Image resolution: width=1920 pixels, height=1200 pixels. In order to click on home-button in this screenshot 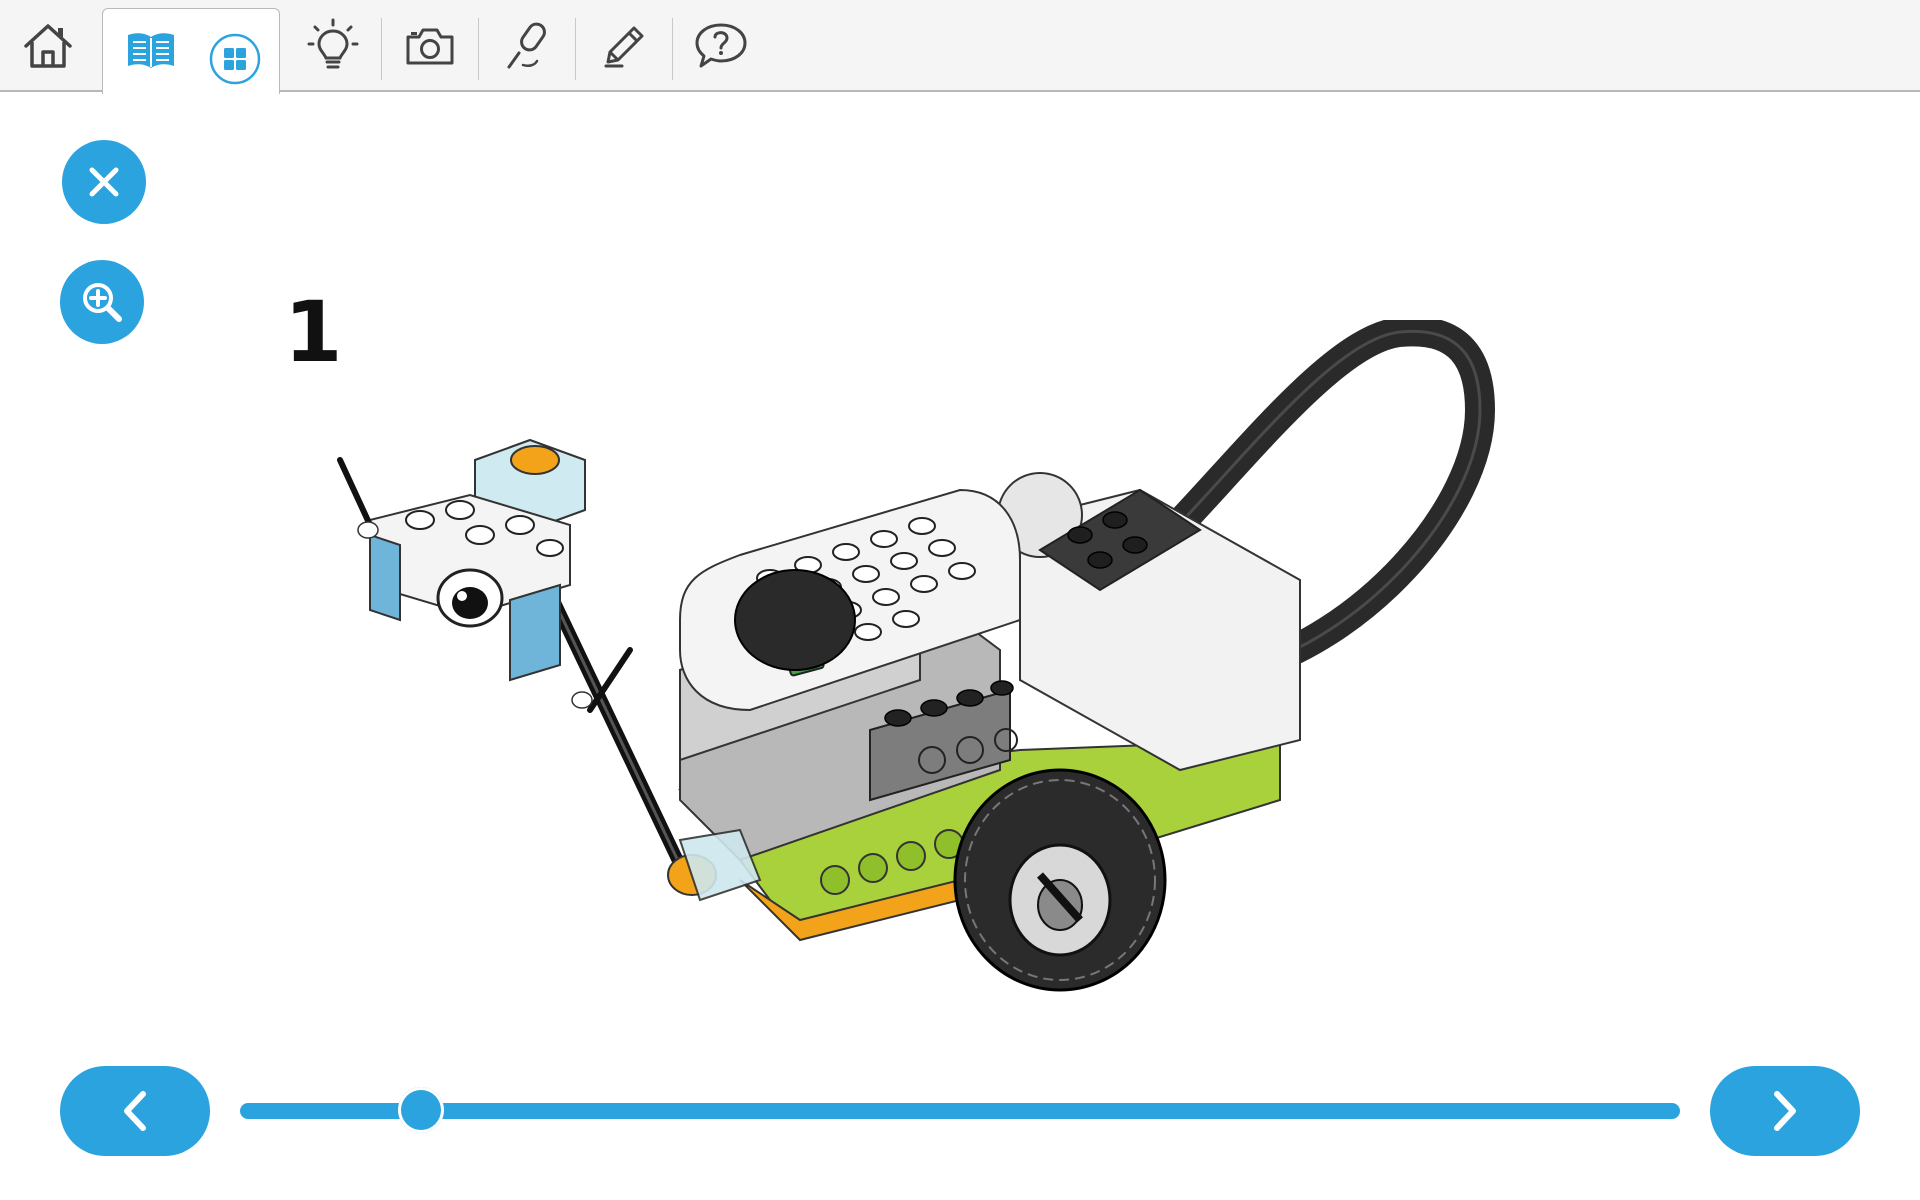, I will do `click(48, 46)`.